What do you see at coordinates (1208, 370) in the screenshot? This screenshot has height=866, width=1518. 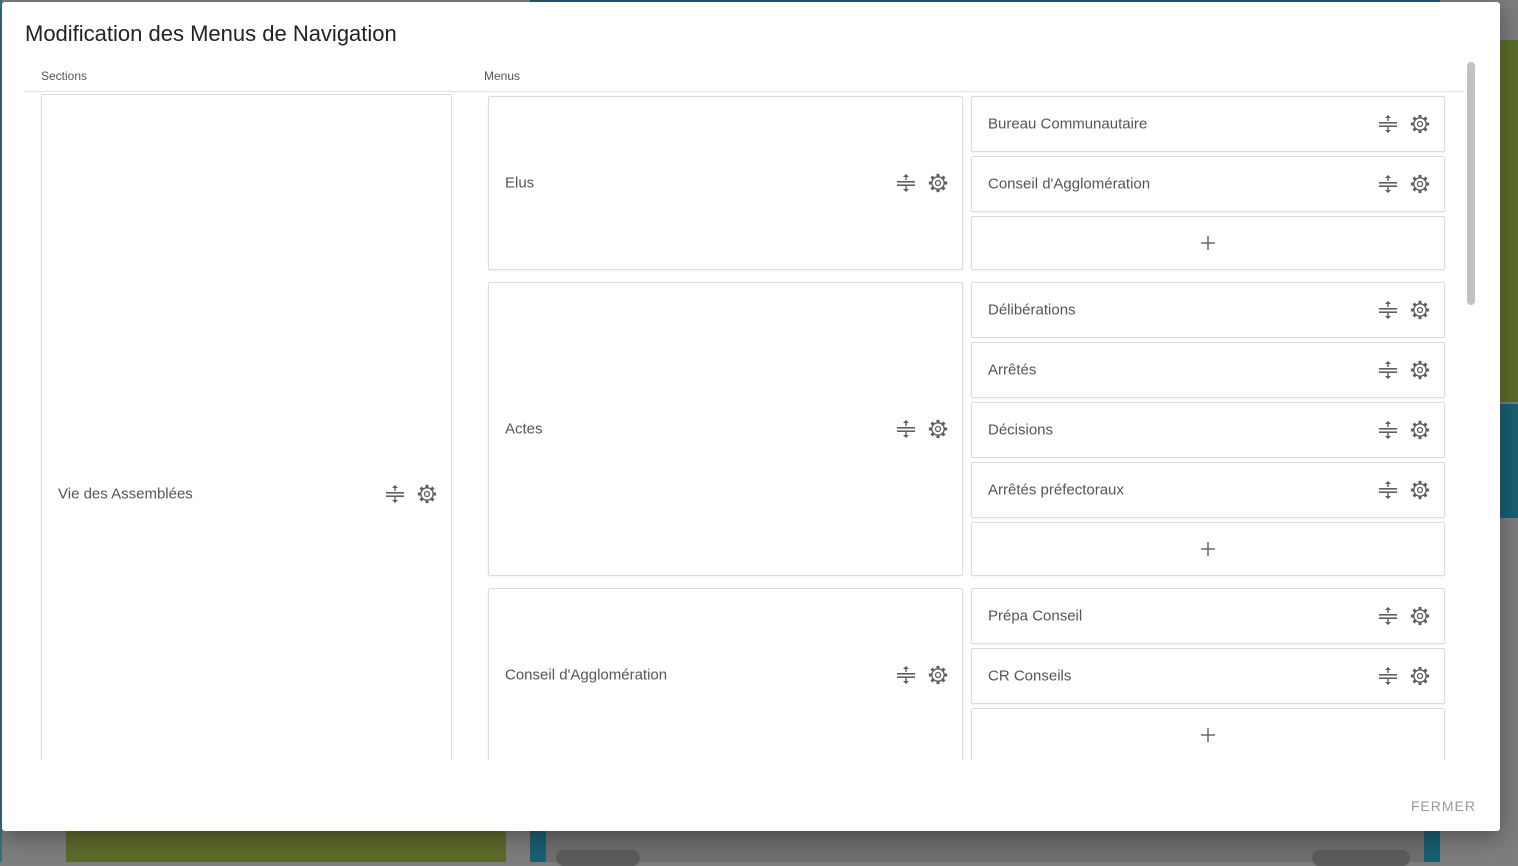 I see `submenu-card: Arrêtés` at bounding box center [1208, 370].